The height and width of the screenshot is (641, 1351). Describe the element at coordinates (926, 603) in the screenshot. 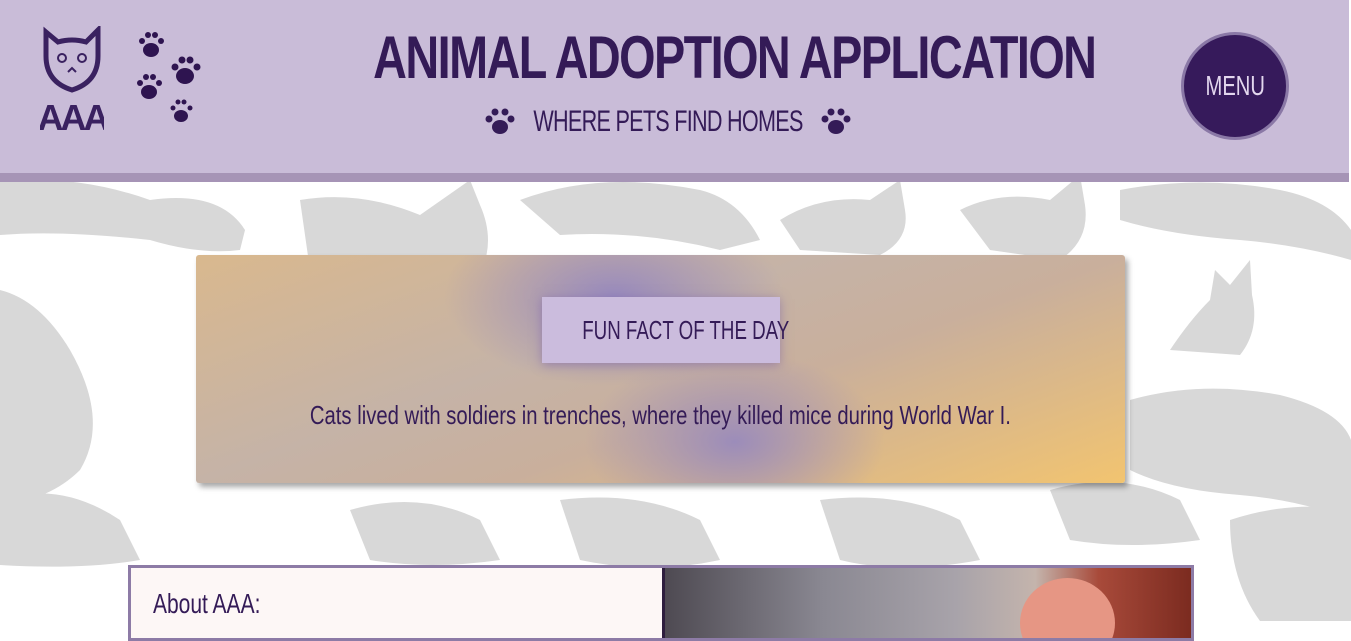

I see `pet-photo` at that location.